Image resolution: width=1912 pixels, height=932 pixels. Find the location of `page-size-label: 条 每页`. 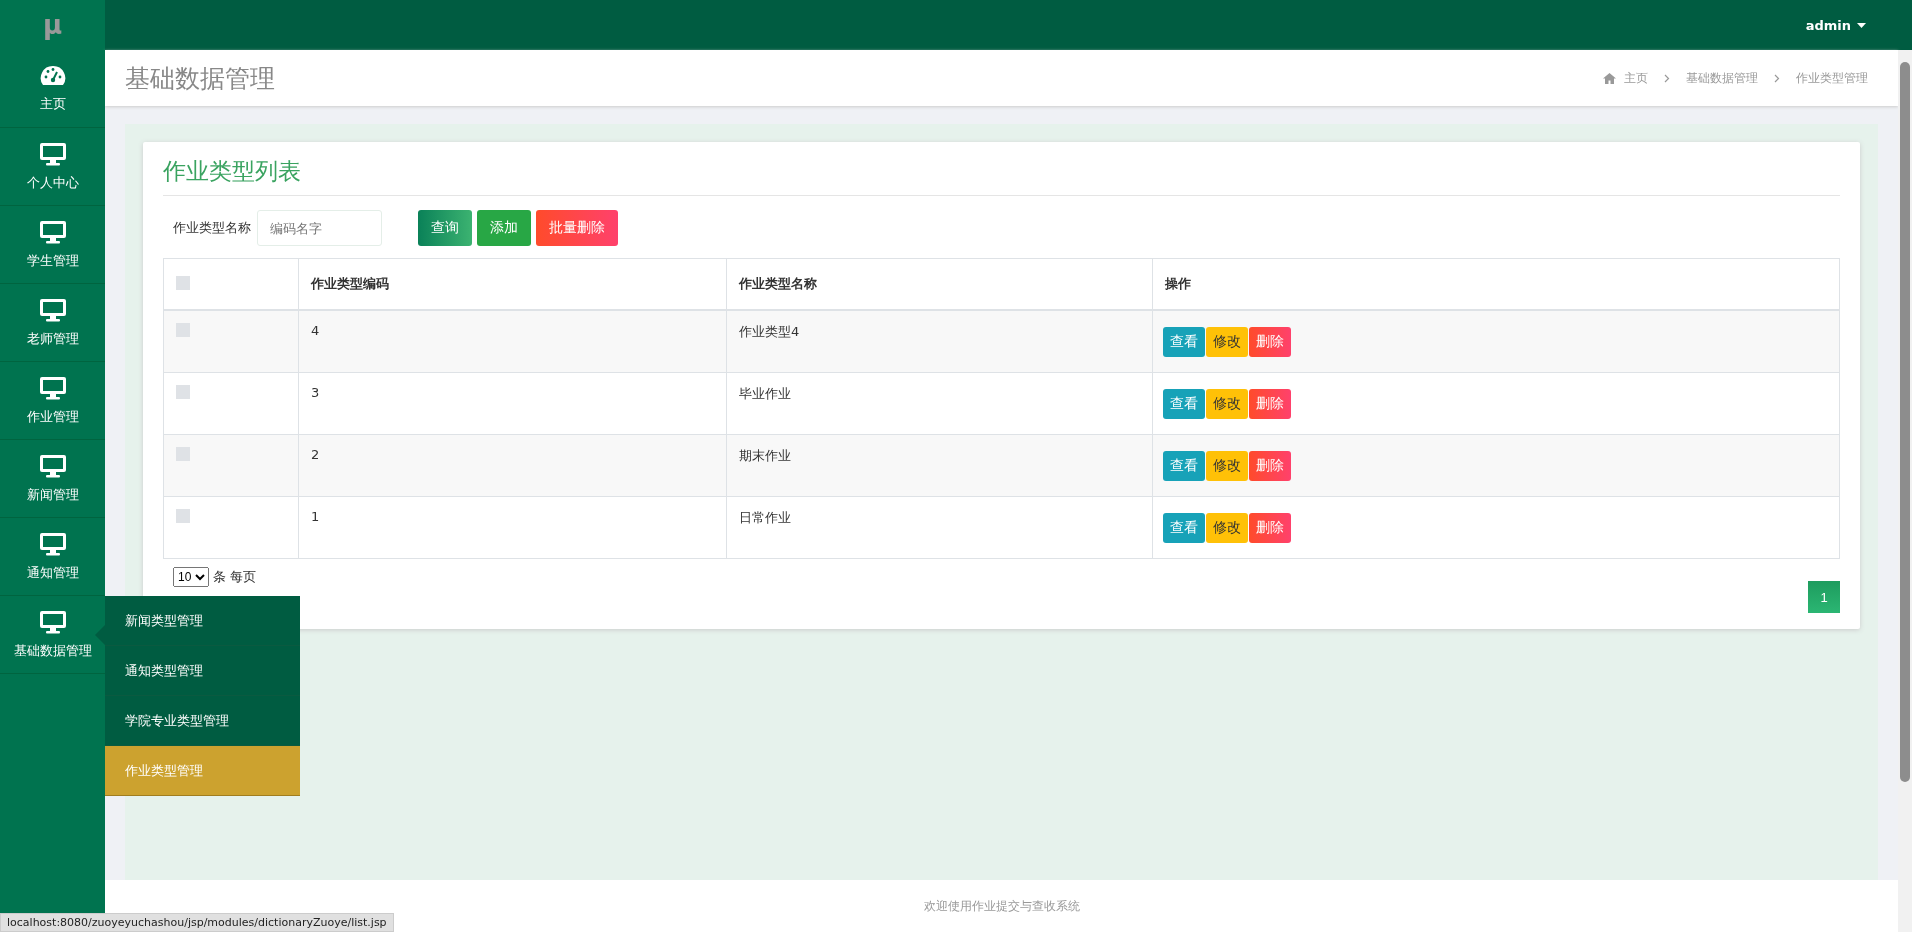

page-size-label: 条 每页 is located at coordinates (235, 577).